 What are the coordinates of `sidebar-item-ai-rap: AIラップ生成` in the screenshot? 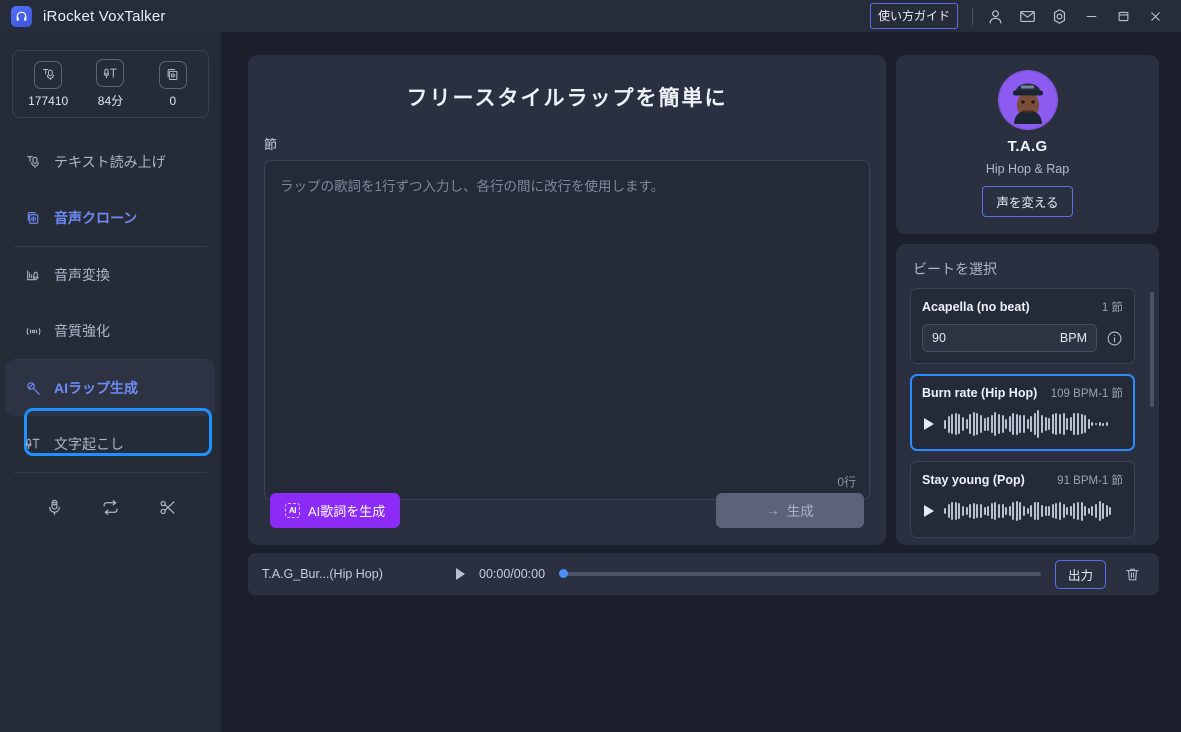 It's located at (110, 388).